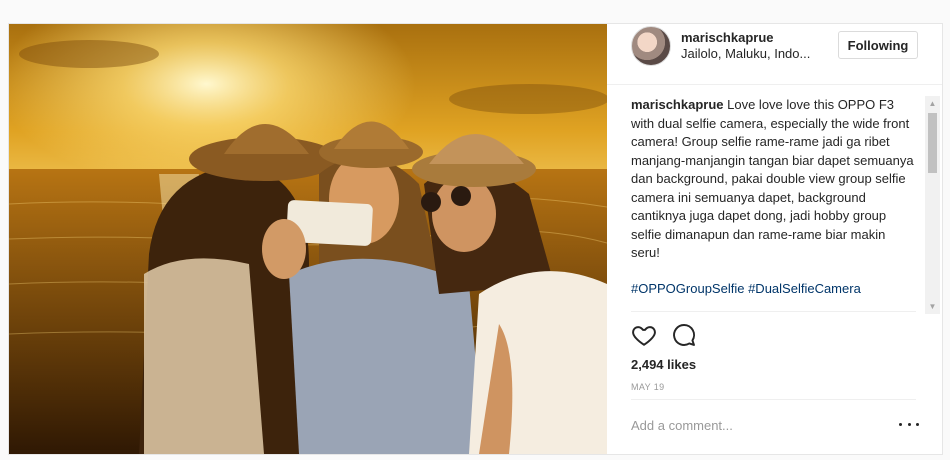 This screenshot has height=460, width=950. I want to click on caption-username: marischkaprue, so click(677, 104).